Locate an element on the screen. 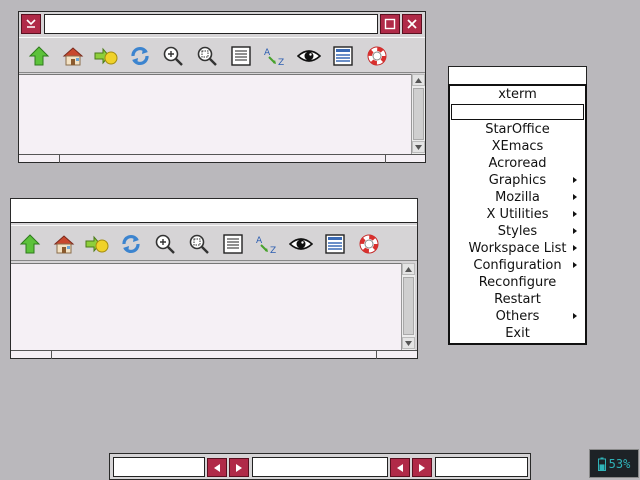 The image size is (640, 480). close-button is located at coordinates (412, 24).